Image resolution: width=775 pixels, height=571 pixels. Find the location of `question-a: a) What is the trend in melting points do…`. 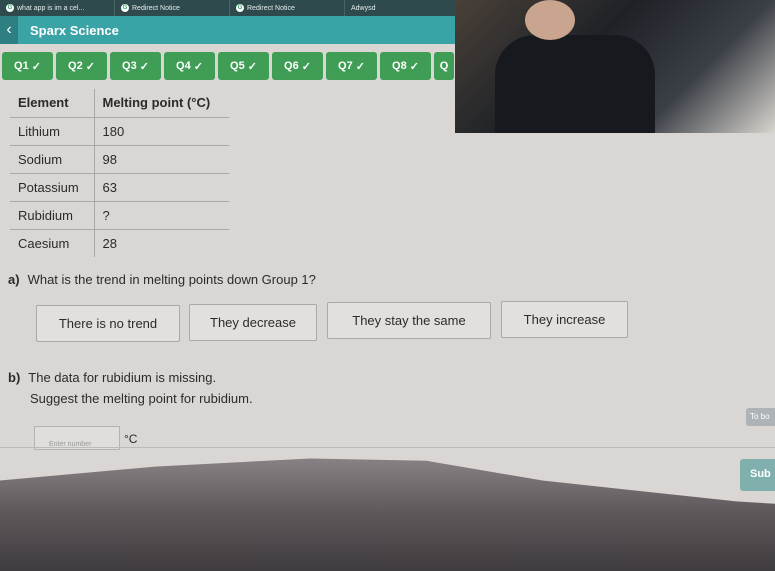

question-a: a) What is the trend in melting points do… is located at coordinates (162, 279).